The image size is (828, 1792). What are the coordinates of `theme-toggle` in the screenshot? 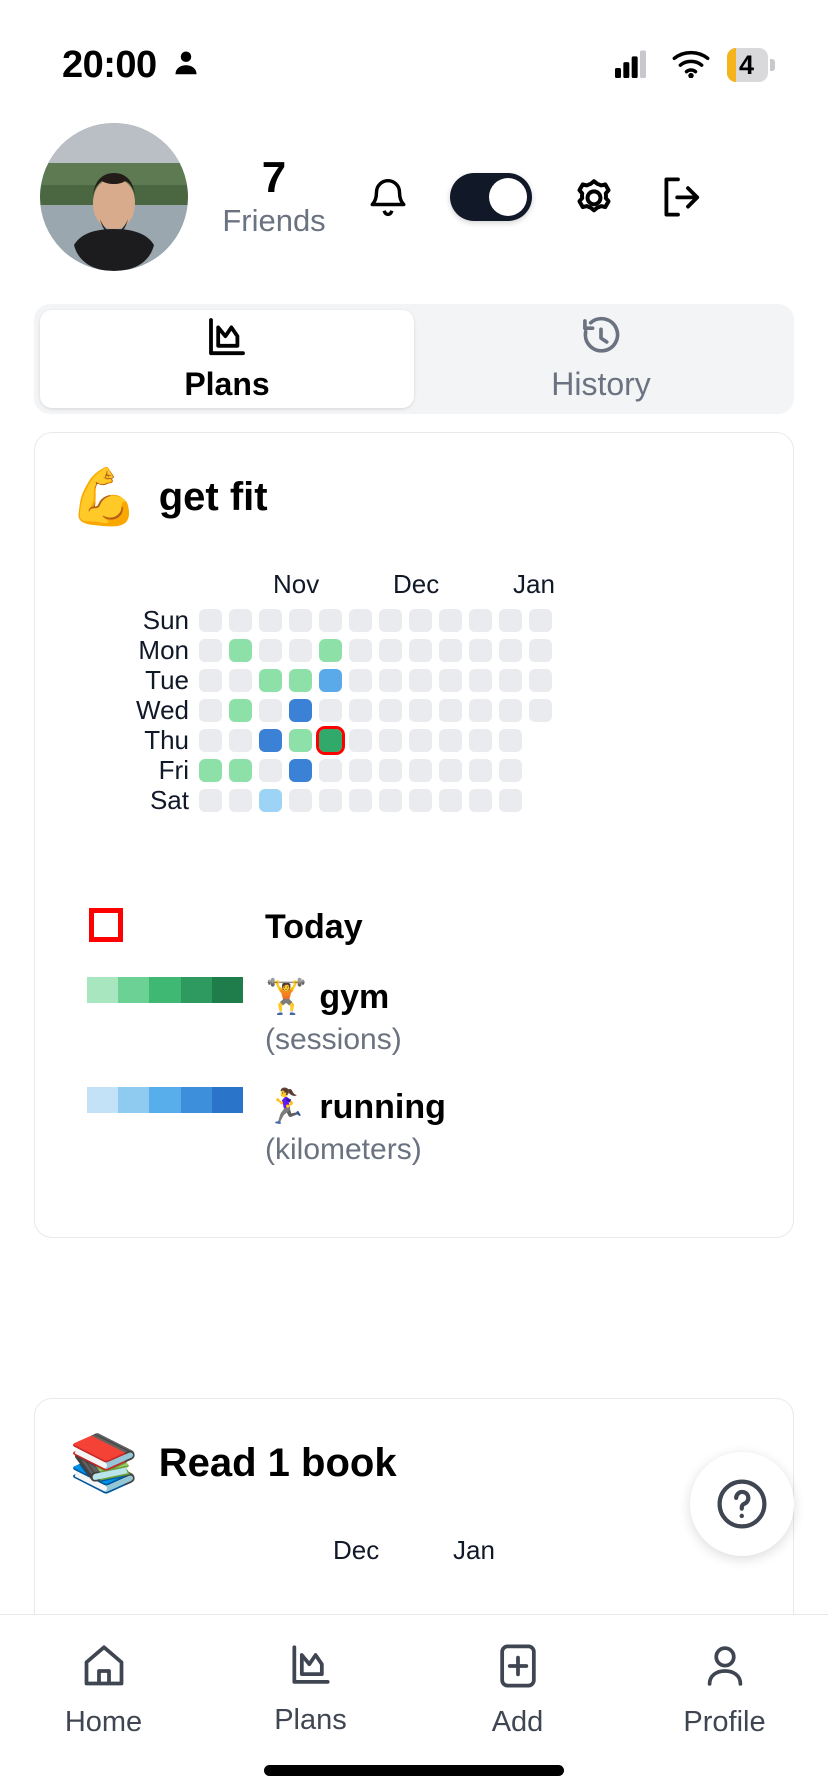 It's located at (491, 197).